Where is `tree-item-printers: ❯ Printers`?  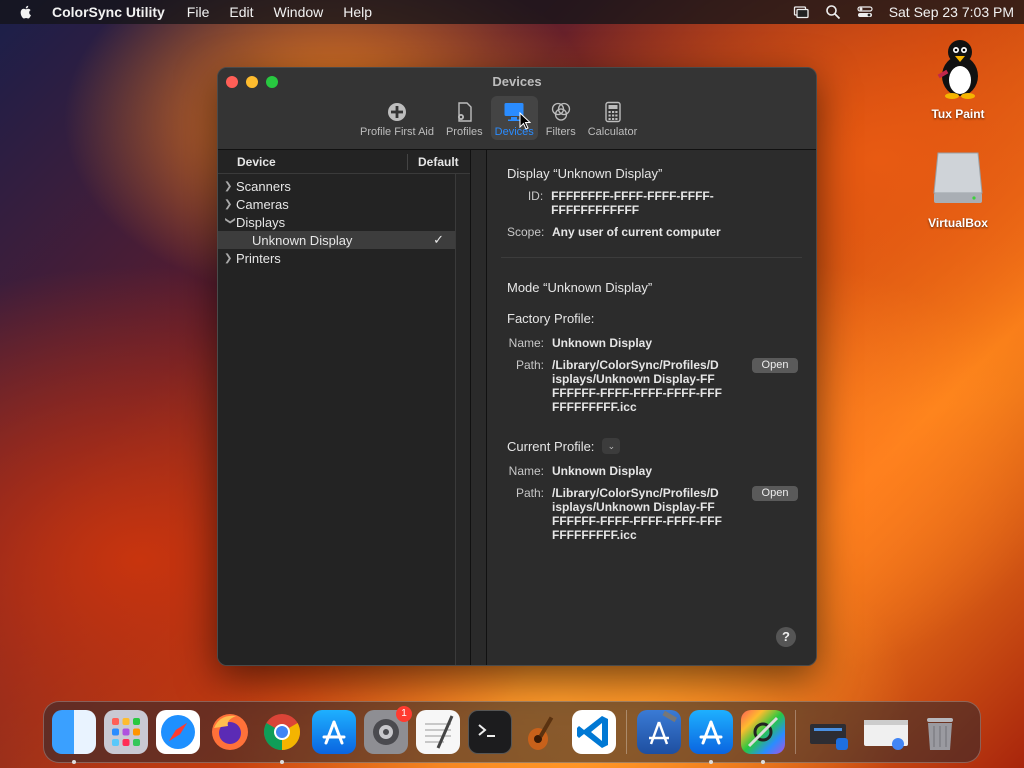
tree-item-printers: ❯ Printers is located at coordinates (344, 258).